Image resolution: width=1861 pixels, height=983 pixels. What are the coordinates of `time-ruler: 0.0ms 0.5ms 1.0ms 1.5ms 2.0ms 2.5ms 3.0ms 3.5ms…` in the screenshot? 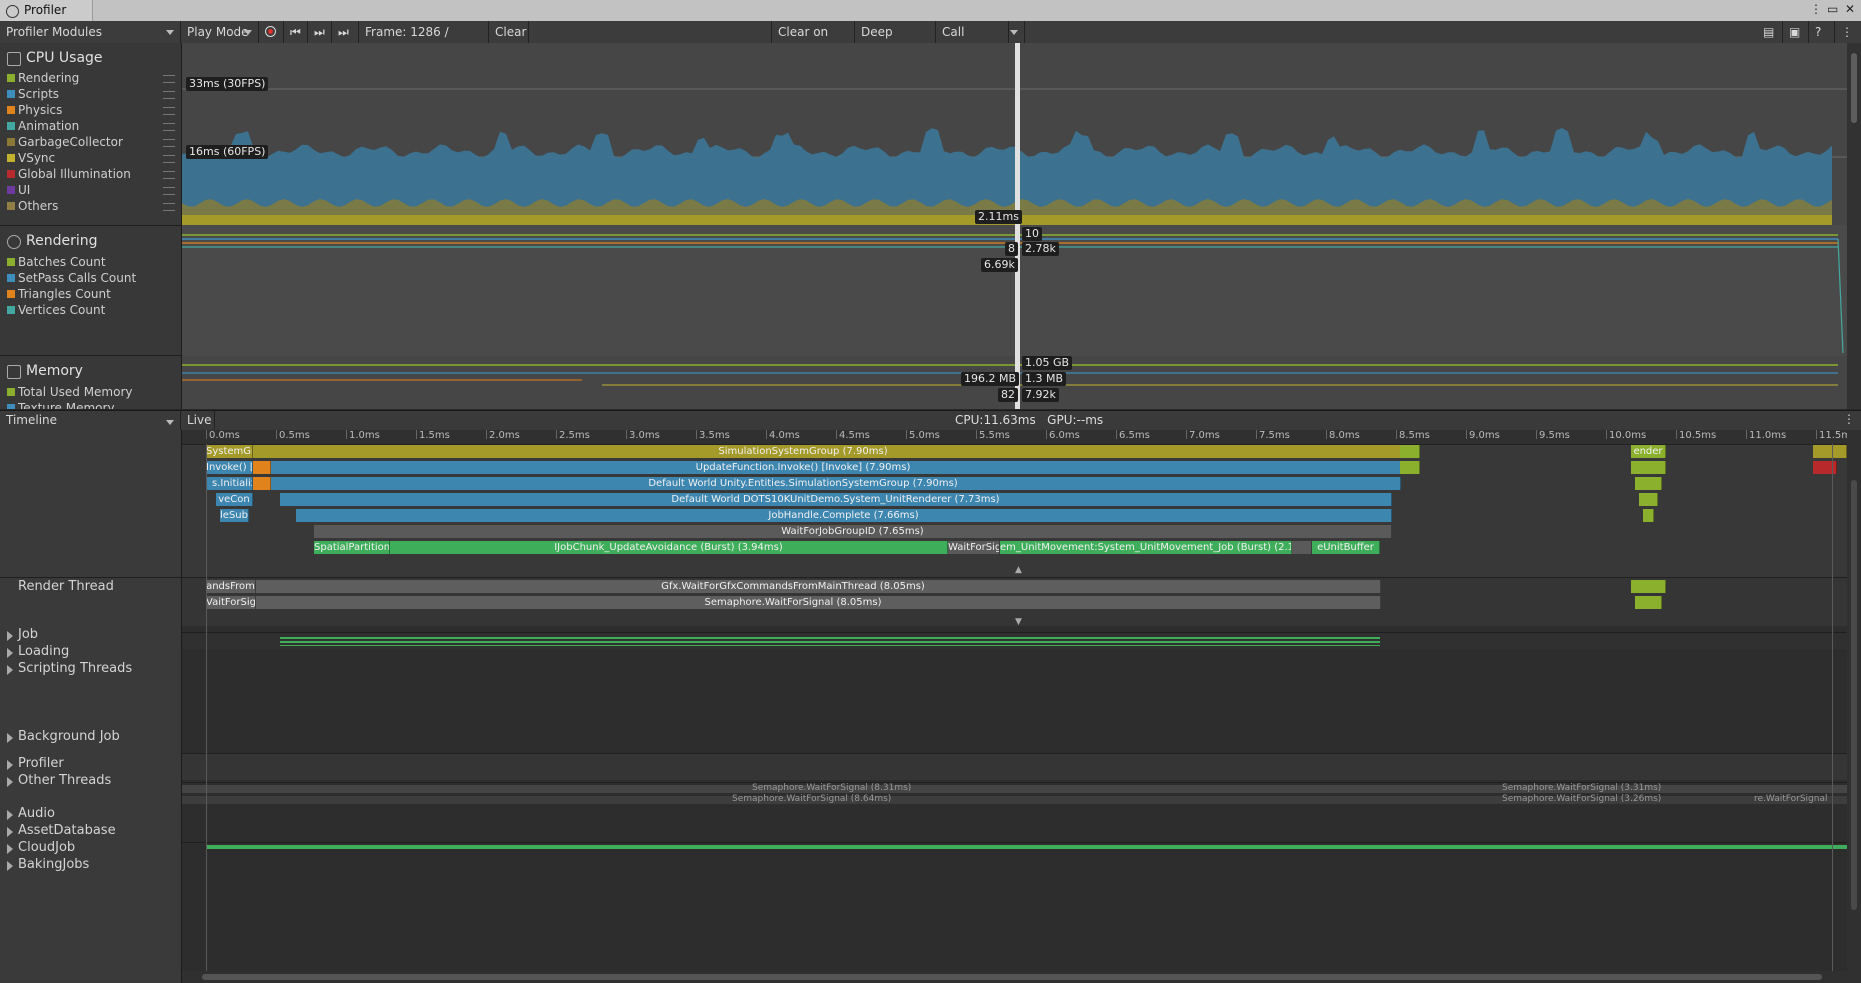 It's located at (1014, 437).